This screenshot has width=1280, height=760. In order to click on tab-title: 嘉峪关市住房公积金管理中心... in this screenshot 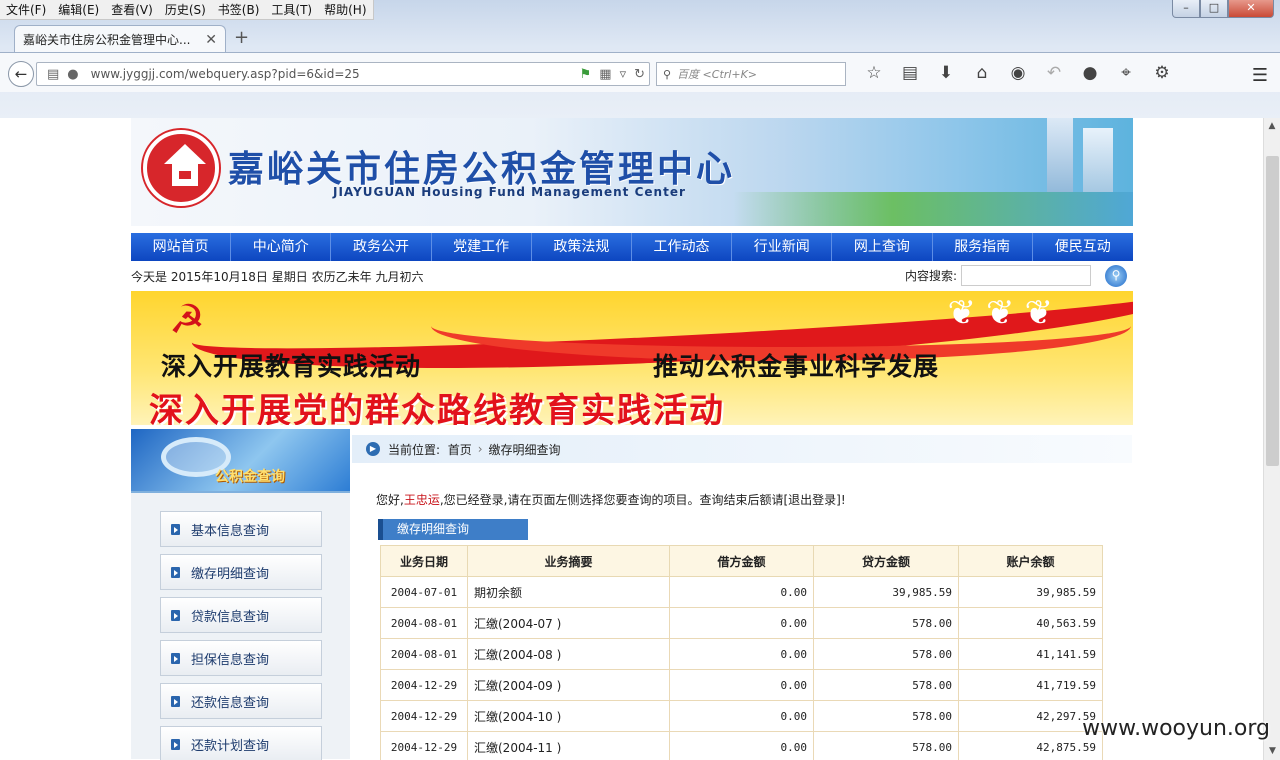, I will do `click(107, 40)`.